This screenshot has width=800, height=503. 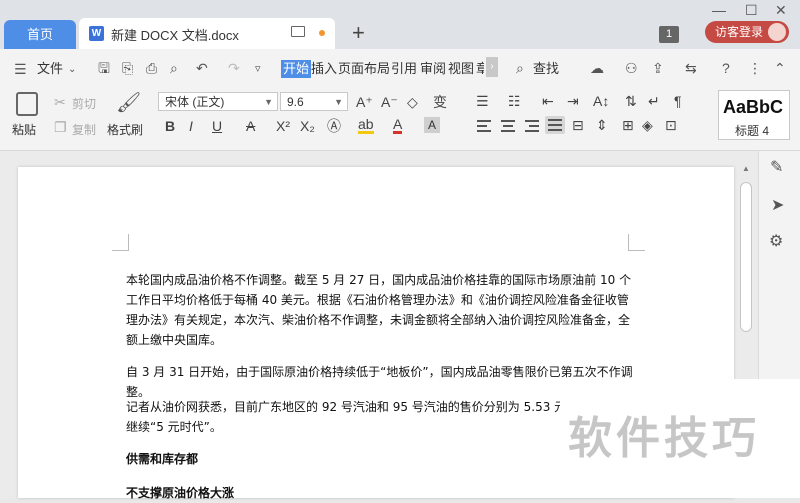 What do you see at coordinates (719, 10) in the screenshot?
I see `minimize-icon: —` at bounding box center [719, 10].